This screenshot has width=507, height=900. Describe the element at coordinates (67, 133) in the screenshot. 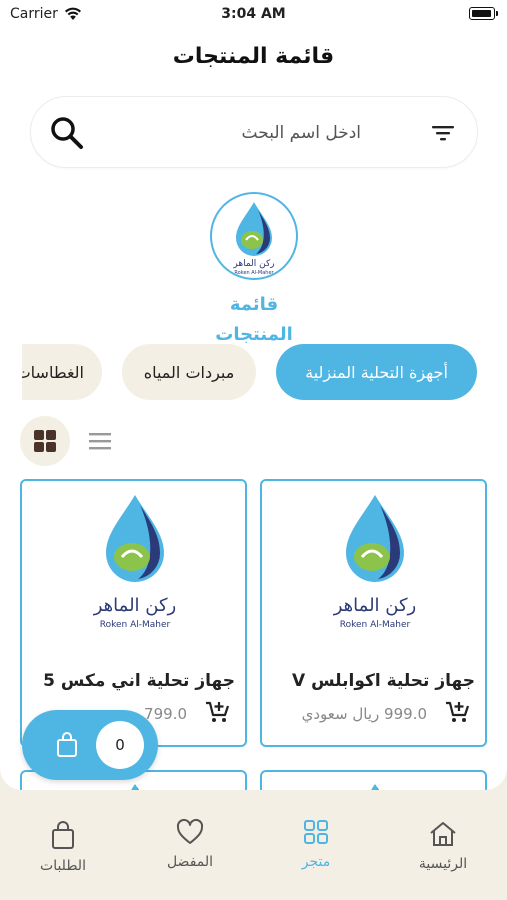

I see `search-icon` at that location.